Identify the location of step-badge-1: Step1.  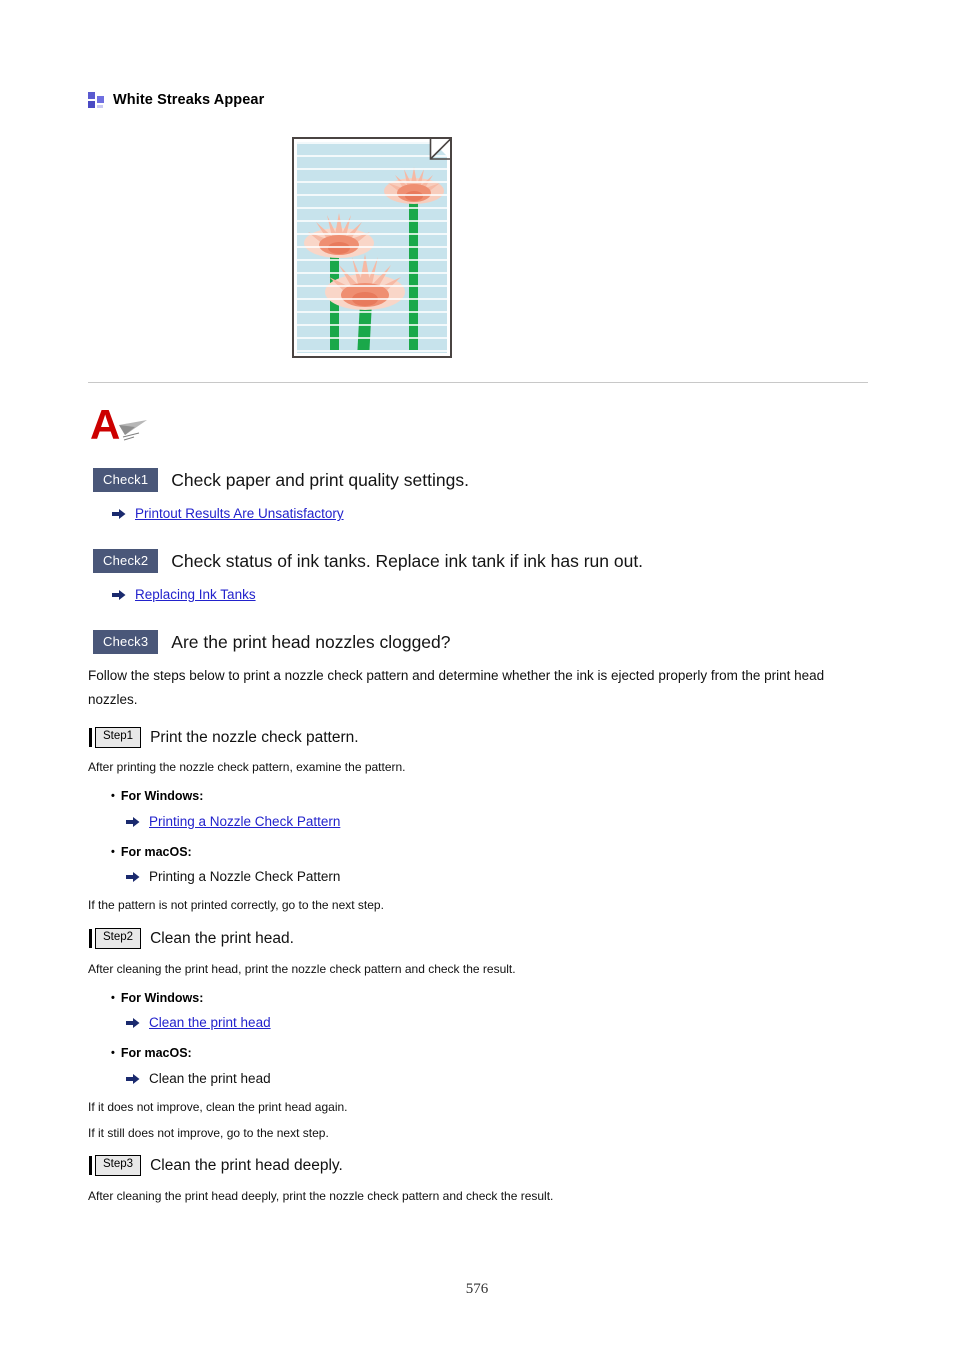
(115, 737).